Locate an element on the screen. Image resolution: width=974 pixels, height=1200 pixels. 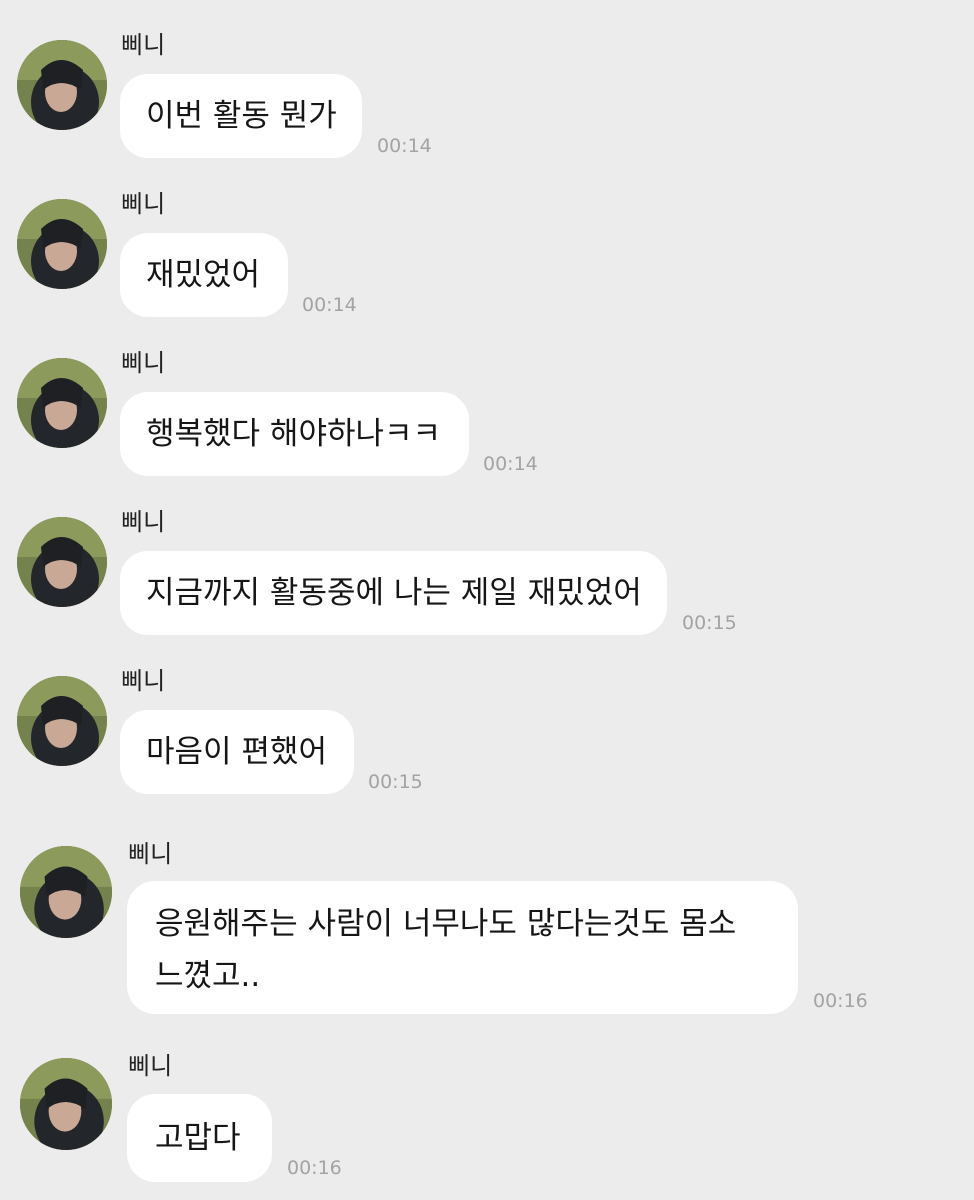
message-bubble: 마음이 편했어 is located at coordinates (237, 752).